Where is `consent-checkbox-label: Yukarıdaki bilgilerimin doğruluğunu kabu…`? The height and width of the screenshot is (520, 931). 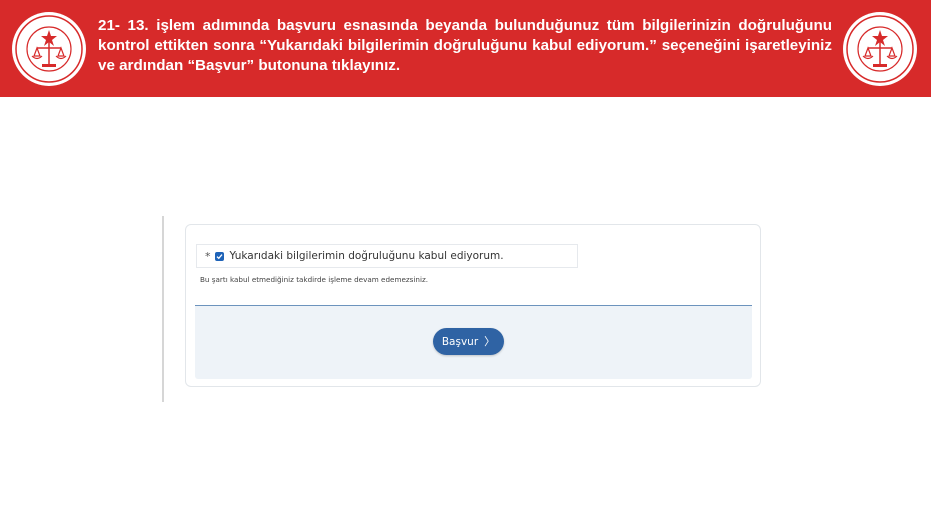 consent-checkbox-label: Yukarıdaki bilgilerimin doğruluğunu kabu… is located at coordinates (367, 256).